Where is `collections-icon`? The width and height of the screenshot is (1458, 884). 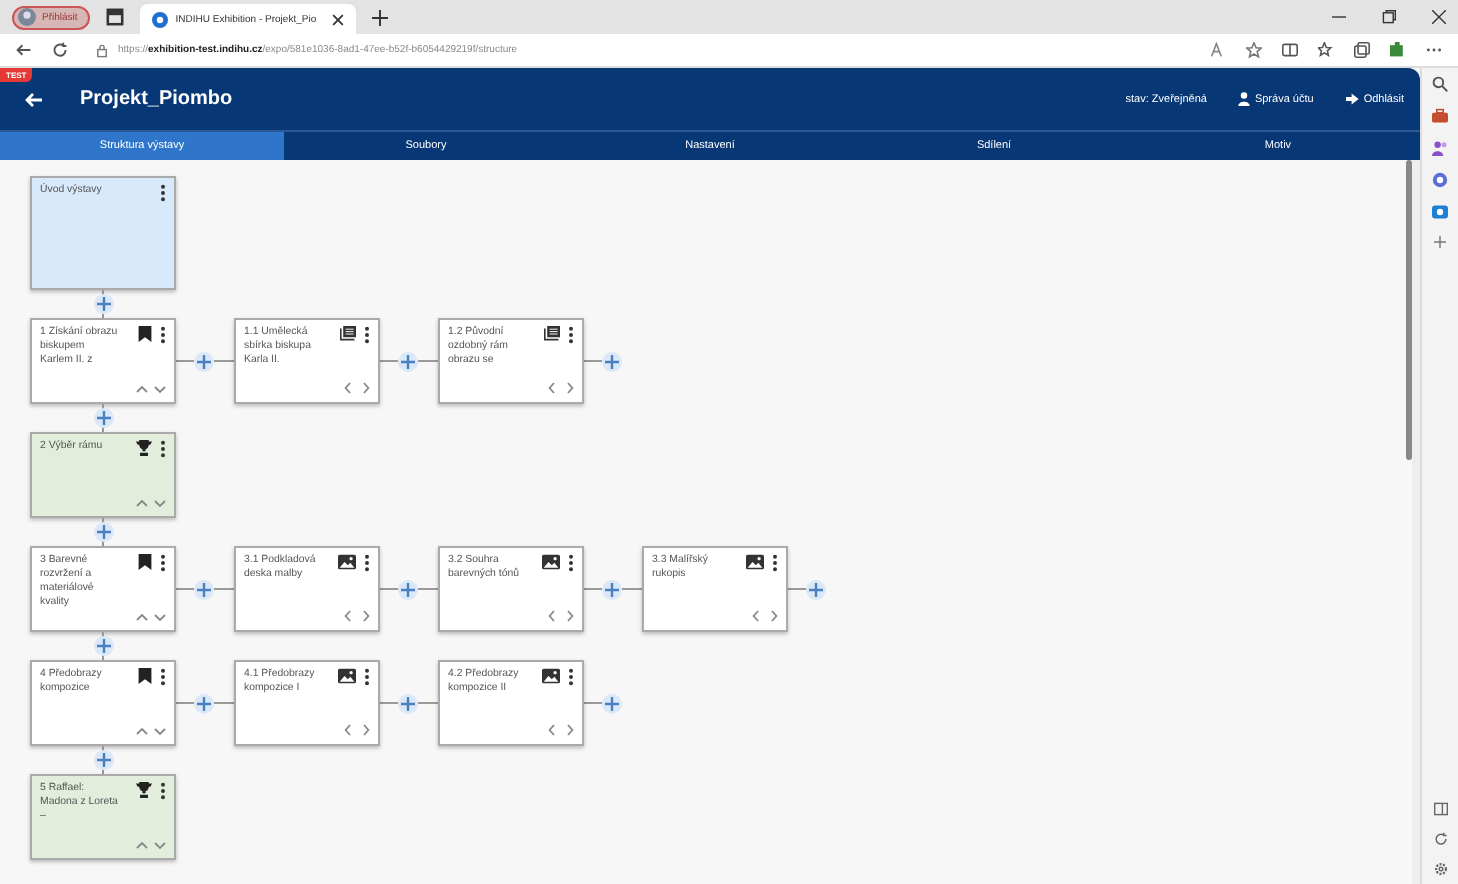 collections-icon is located at coordinates (1362, 50).